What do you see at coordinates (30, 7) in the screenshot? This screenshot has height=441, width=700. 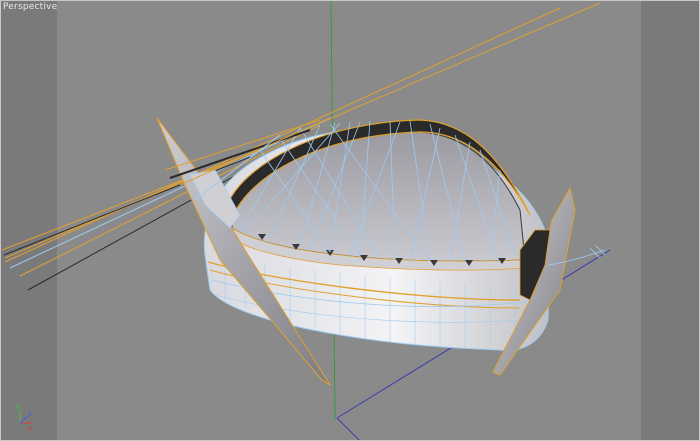 I see `viewport-label: Perspective` at bounding box center [30, 7].